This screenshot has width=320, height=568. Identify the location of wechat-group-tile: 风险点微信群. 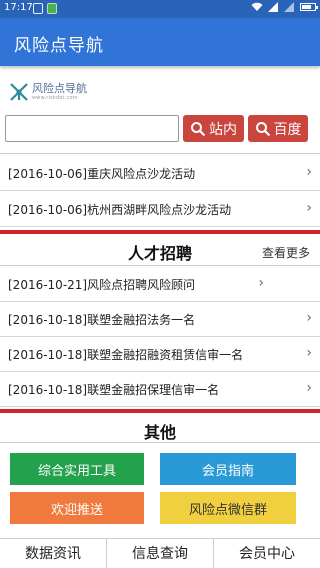
(228, 508).